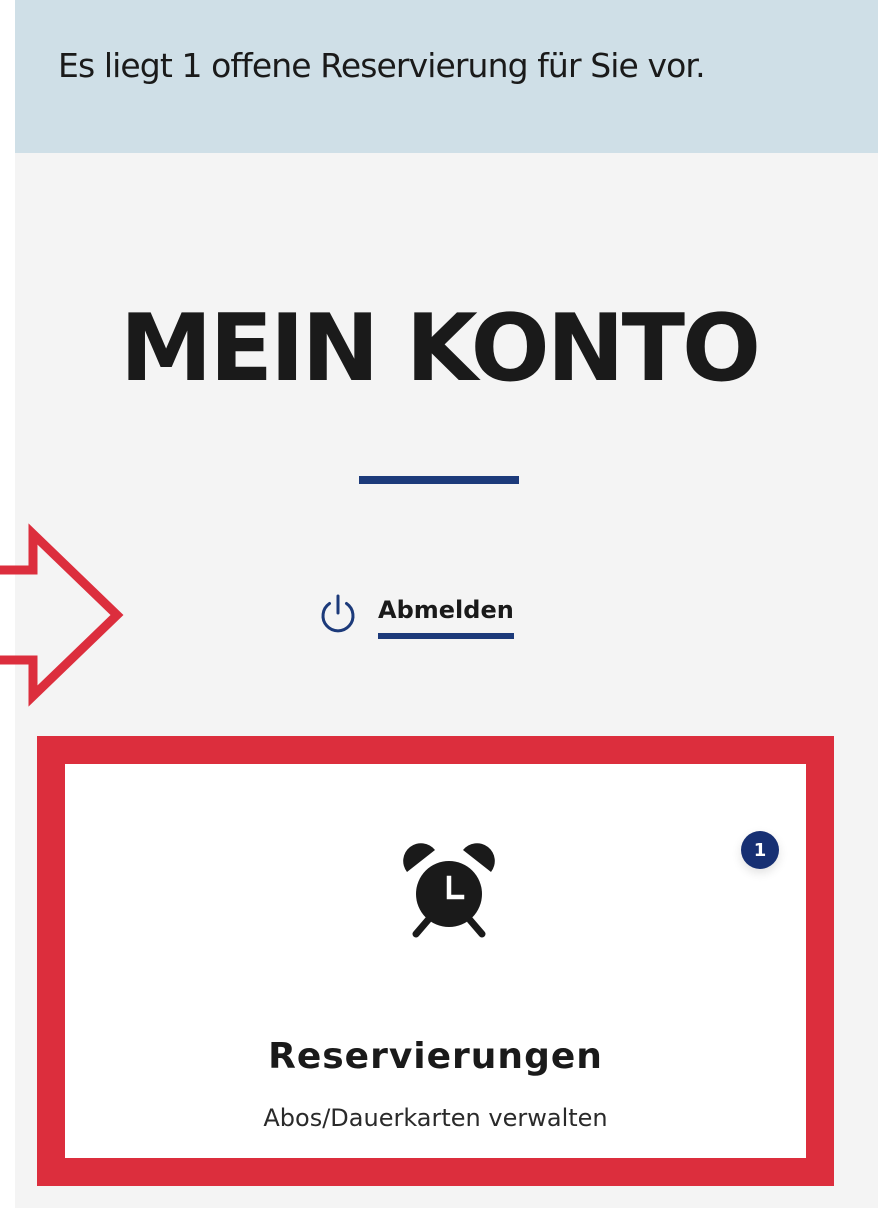 This screenshot has height=1208, width=878. Describe the element at coordinates (338, 613) in the screenshot. I see `power-icon` at that location.